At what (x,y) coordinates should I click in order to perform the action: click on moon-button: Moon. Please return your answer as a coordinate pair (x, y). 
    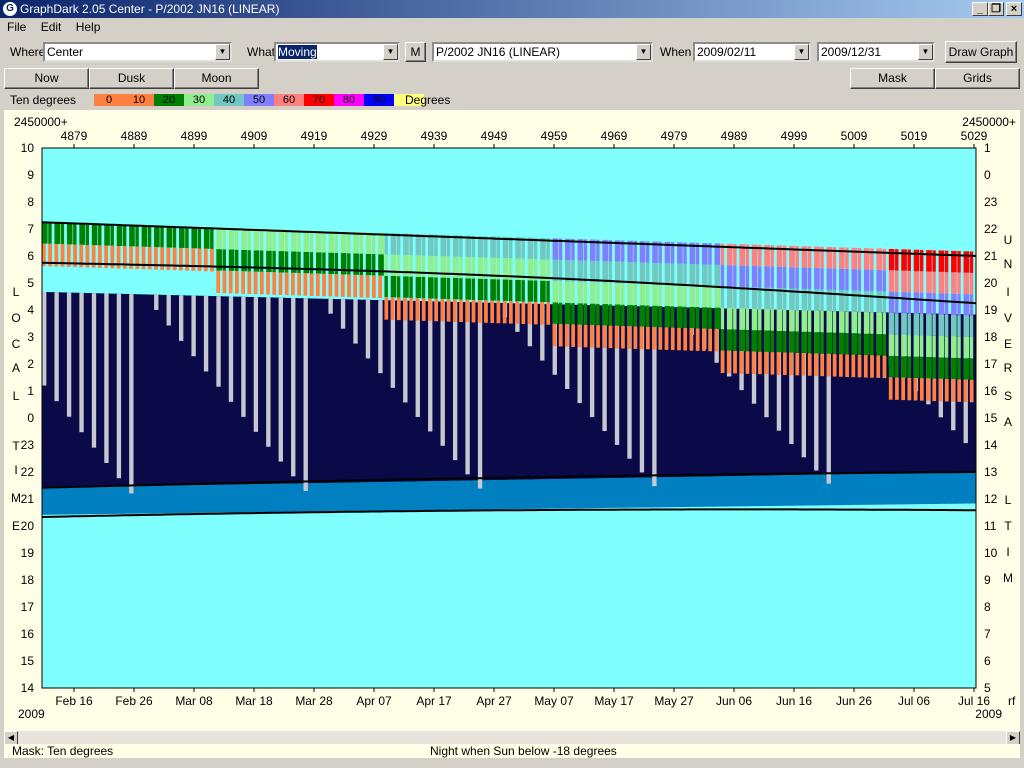
    Looking at the image, I should click on (216, 78).